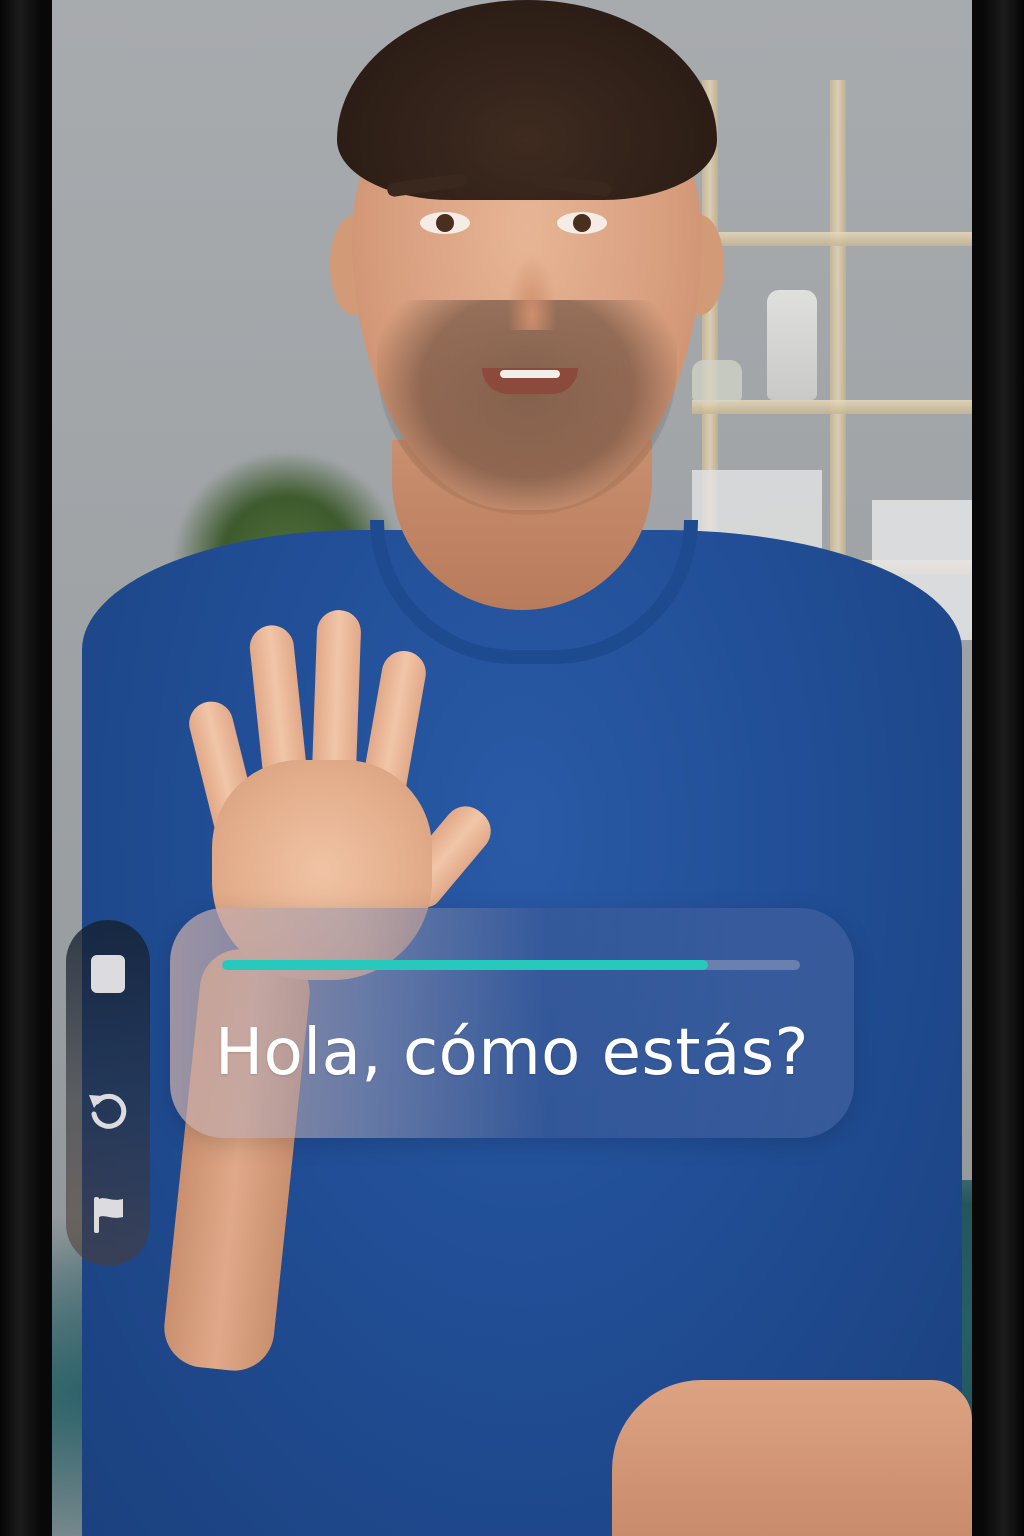 The height and width of the screenshot is (1536, 1024). What do you see at coordinates (792, 1458) in the screenshot?
I see `person-forearm` at bounding box center [792, 1458].